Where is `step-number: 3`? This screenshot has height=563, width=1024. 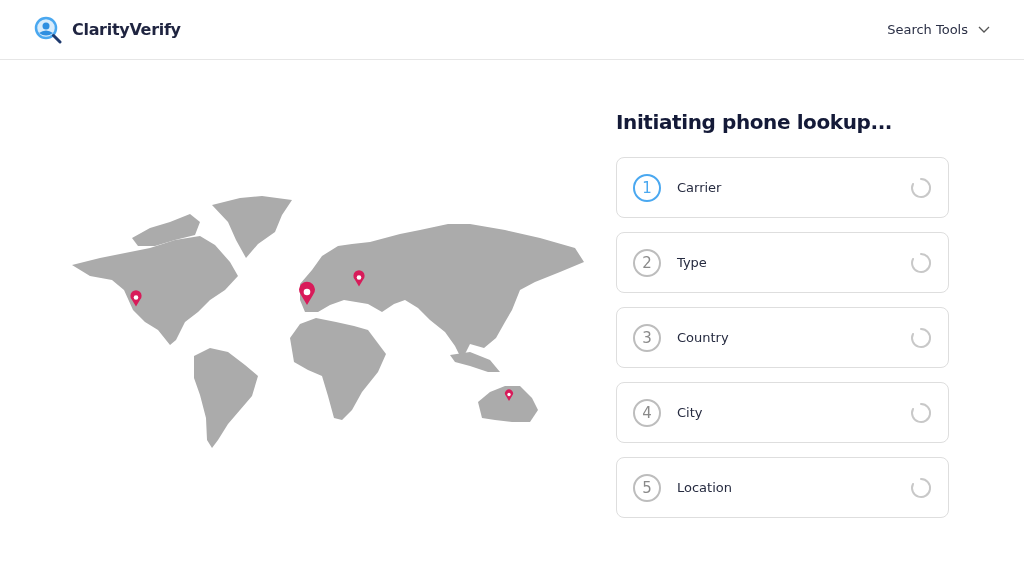 step-number: 3 is located at coordinates (647, 337).